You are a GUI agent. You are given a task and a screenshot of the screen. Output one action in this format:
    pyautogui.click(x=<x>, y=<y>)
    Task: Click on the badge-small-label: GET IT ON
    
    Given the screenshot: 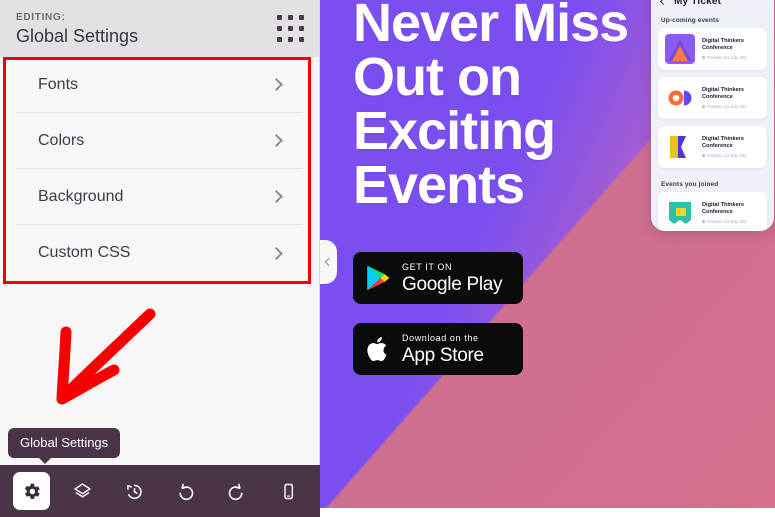 What is the action you would take?
    pyautogui.click(x=427, y=266)
    